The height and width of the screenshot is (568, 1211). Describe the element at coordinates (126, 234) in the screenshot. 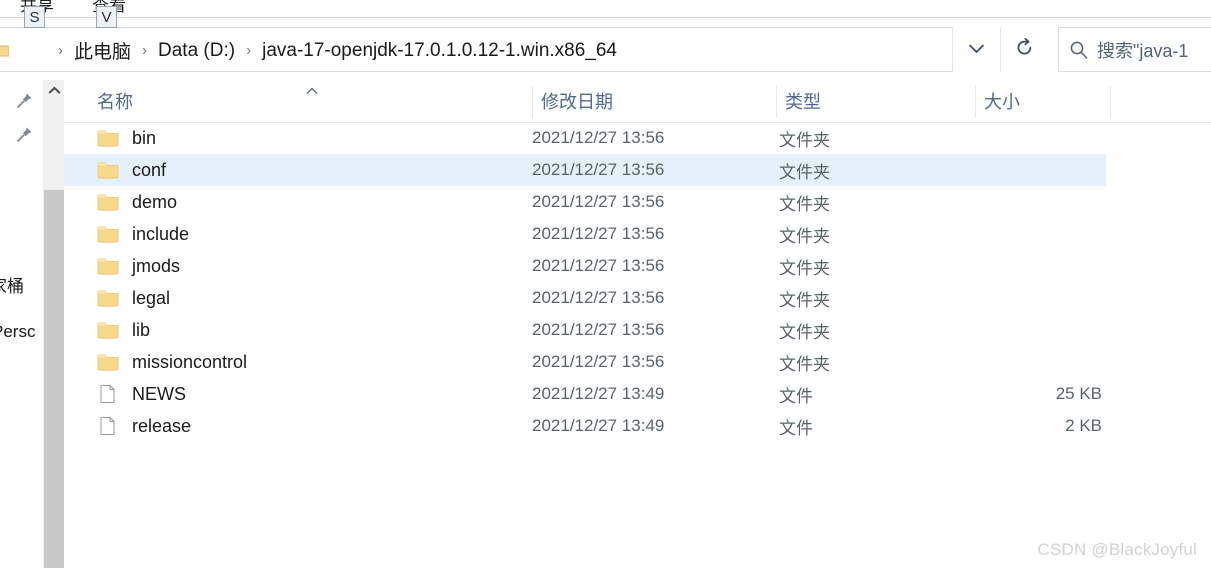

I see `file-name-cell: include` at that location.